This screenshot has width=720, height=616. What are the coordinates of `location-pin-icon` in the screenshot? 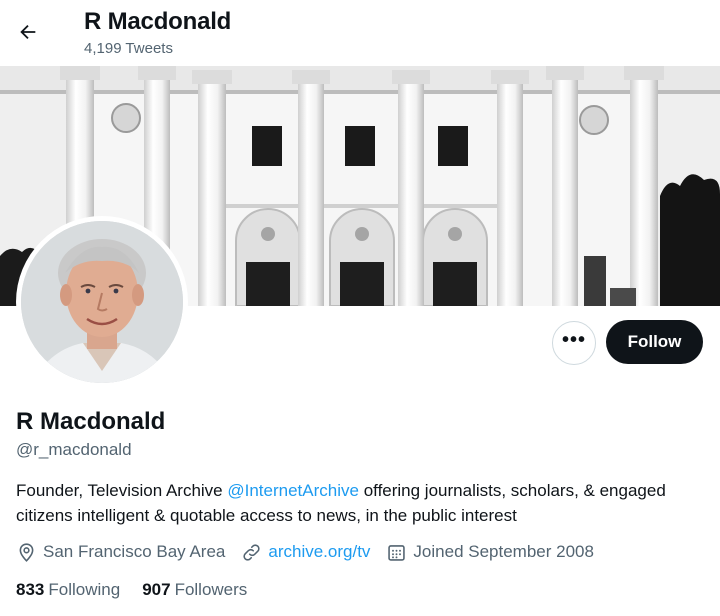 It's located at (26, 552).